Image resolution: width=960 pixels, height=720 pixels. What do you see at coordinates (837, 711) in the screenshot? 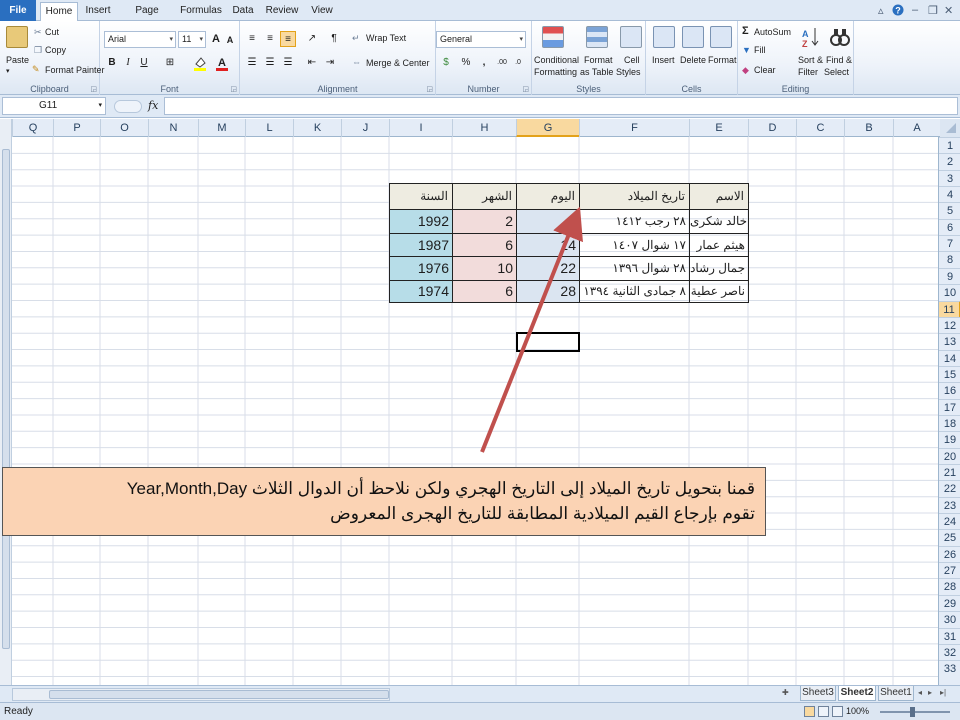
I see `page-break-view-icon` at bounding box center [837, 711].